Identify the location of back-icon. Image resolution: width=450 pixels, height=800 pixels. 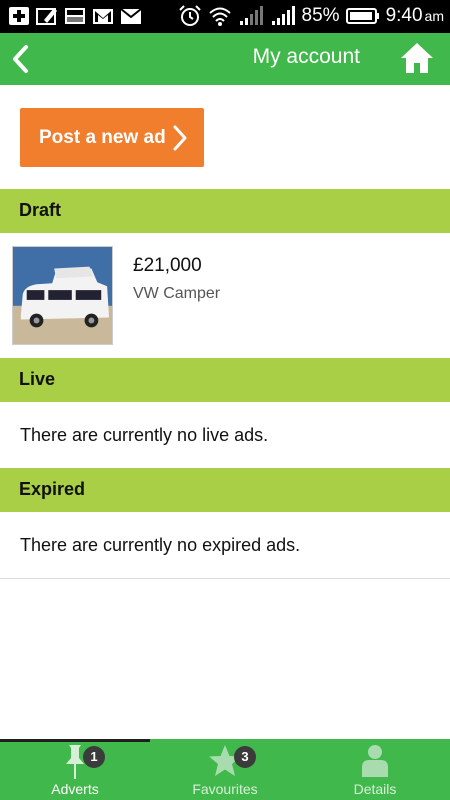
(21, 59).